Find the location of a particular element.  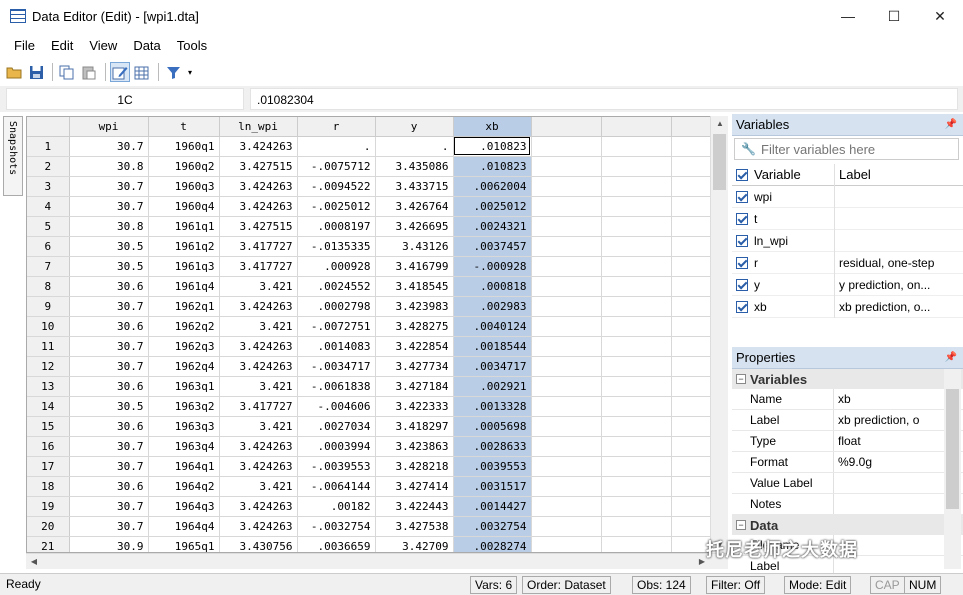

row-number: 9 is located at coordinates (48, 306).